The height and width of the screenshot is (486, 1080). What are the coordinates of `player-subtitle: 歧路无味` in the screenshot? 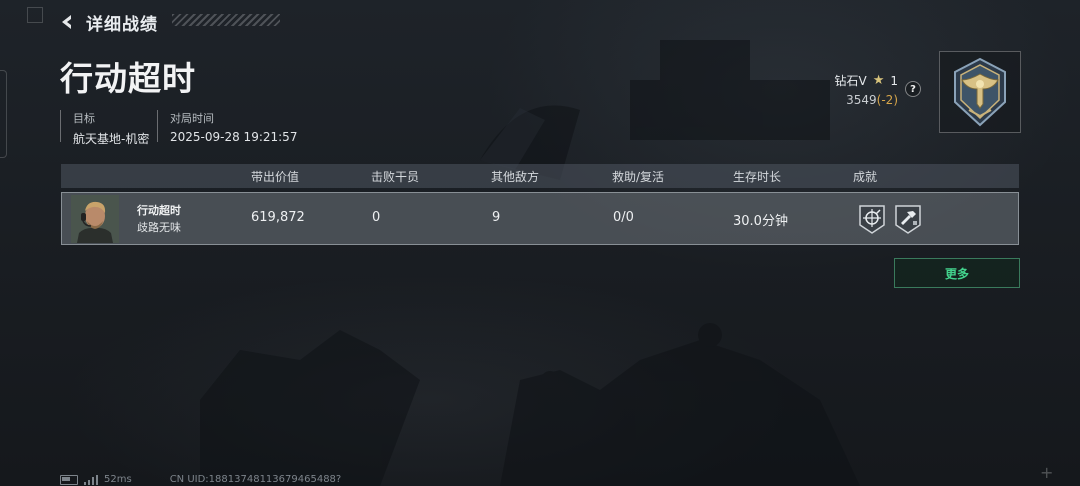 It's located at (159, 227).